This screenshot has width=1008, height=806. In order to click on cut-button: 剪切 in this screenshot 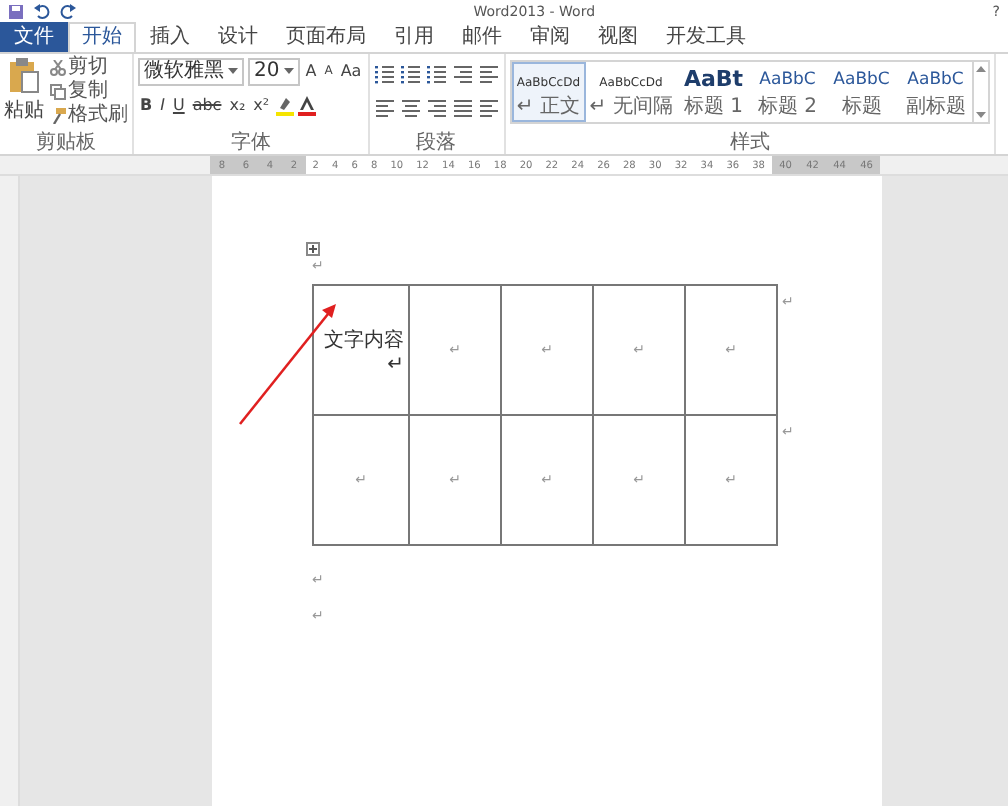, I will do `click(89, 68)`.